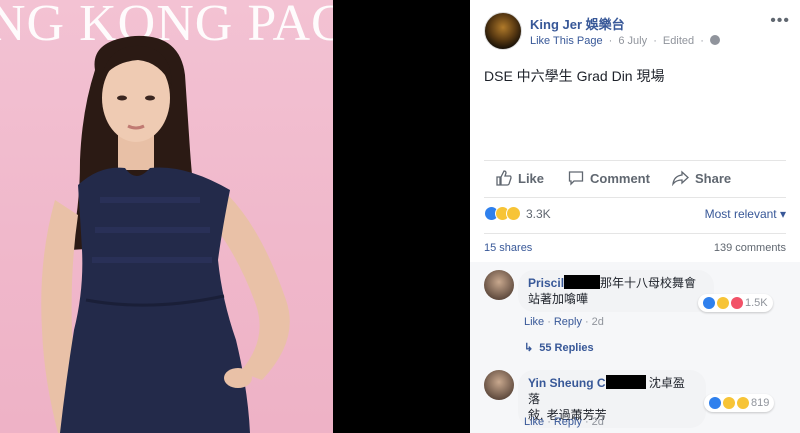 The width and height of the screenshot is (800, 433). I want to click on comment-bubble: Priscil 那年十八母校舞會 站著加噏嘩, so click(616, 291).